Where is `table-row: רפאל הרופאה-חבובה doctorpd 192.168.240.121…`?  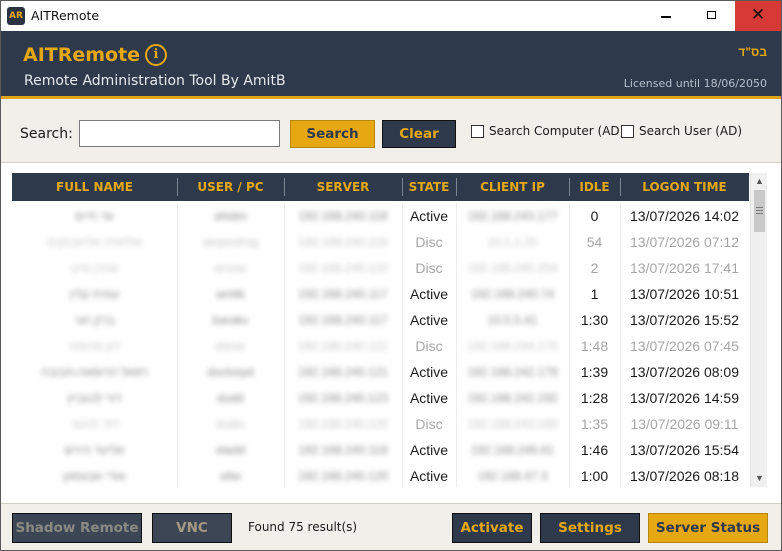 table-row: רפאל הרופאה-חבובה doctorpd 192.168.240.121… is located at coordinates (380, 372).